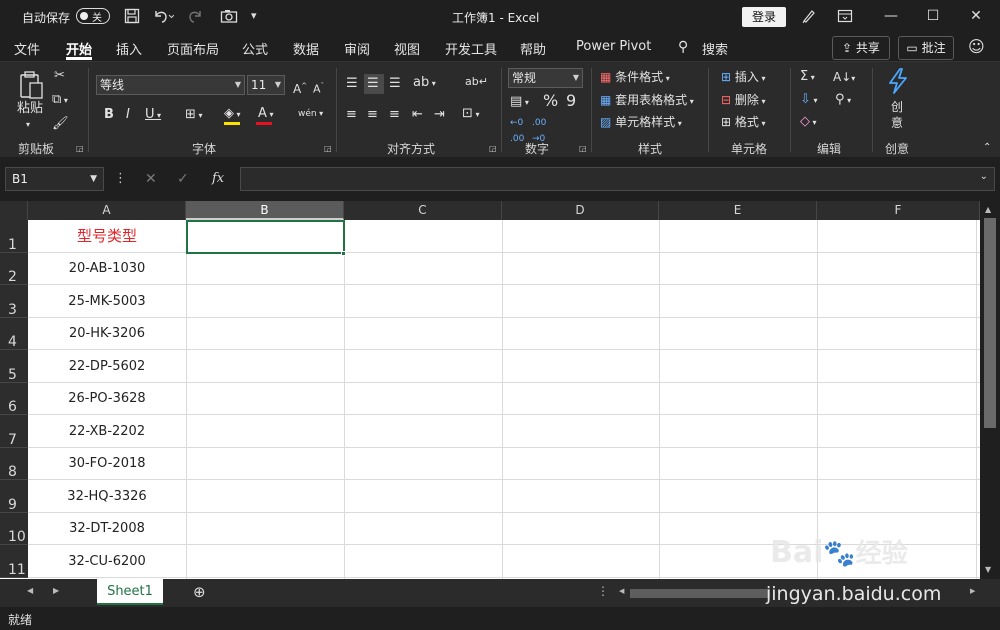 This screenshot has height=630, width=1000. Describe the element at coordinates (373, 84) in the screenshot. I see `align-middle-icon: ☰` at that location.